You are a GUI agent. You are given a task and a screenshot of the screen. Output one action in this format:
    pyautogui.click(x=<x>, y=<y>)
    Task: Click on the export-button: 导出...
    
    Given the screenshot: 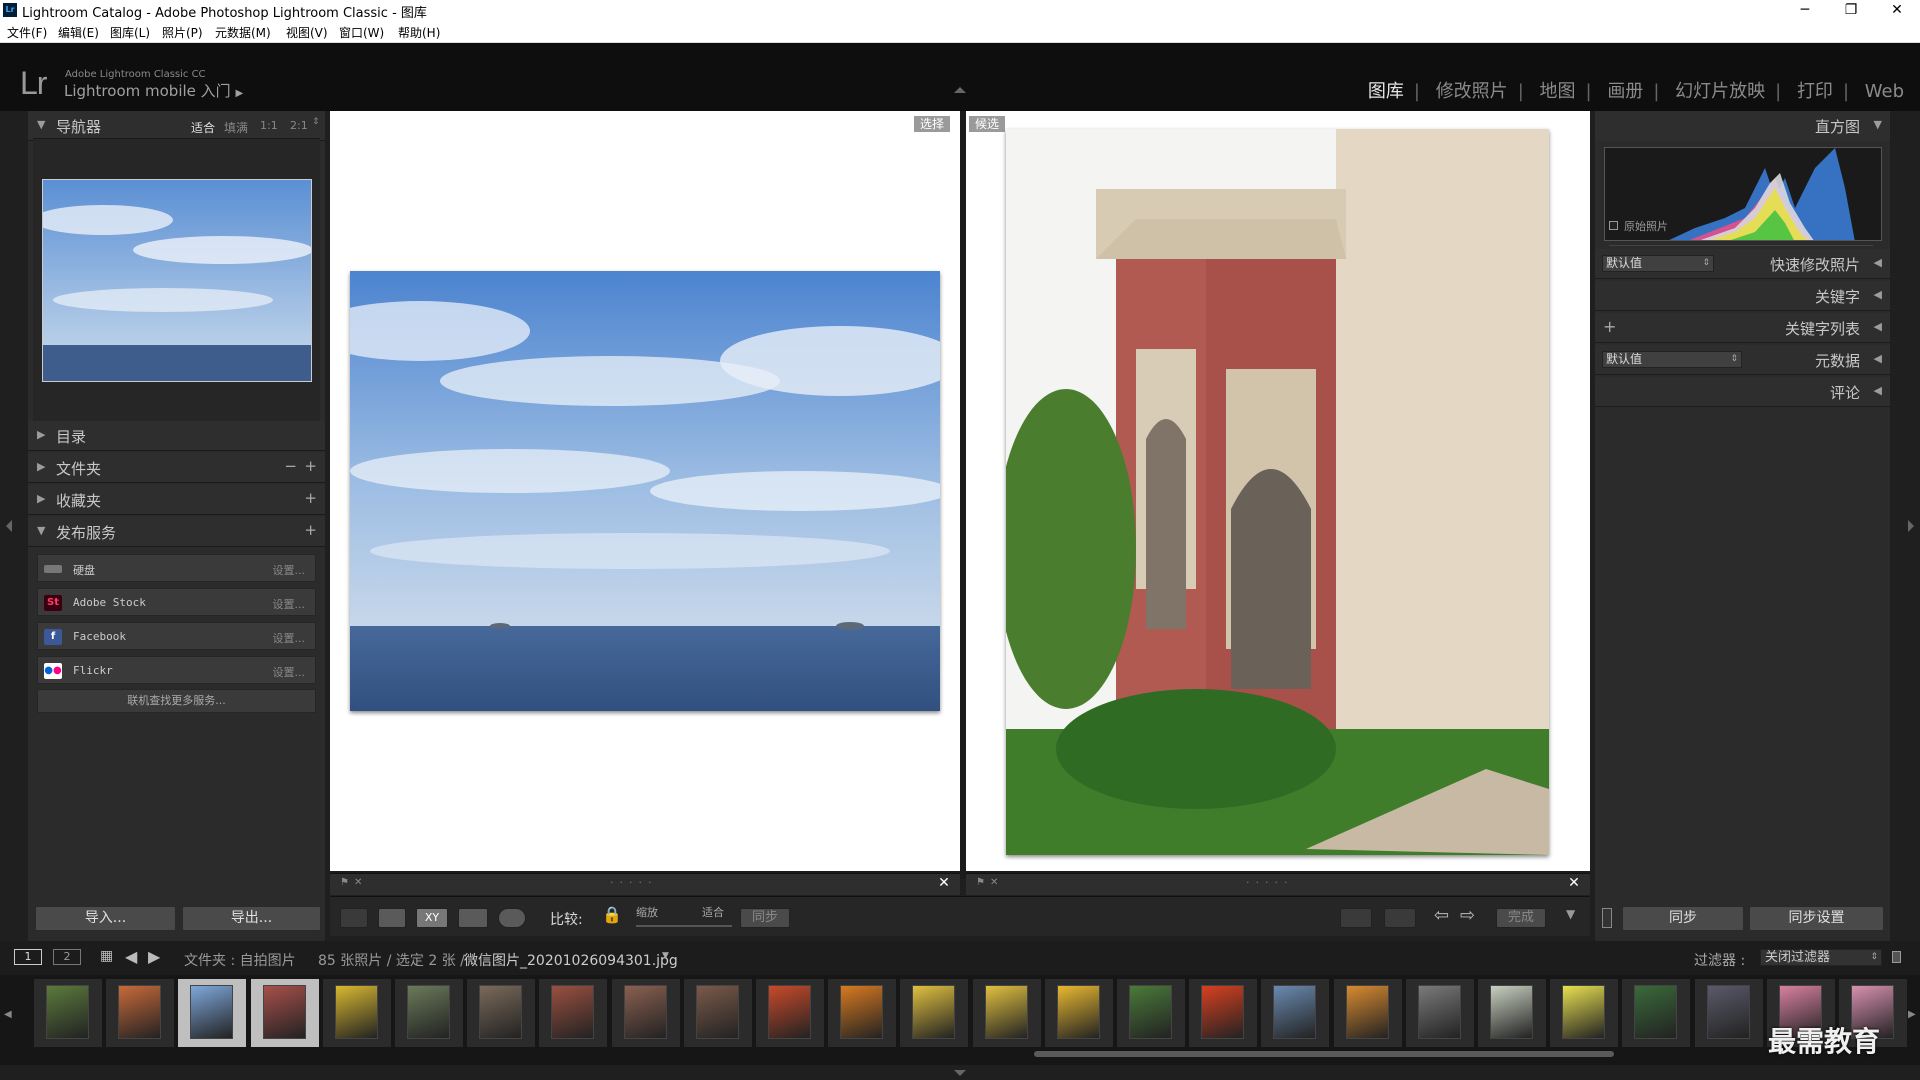 What is the action you would take?
    pyautogui.click(x=251, y=918)
    